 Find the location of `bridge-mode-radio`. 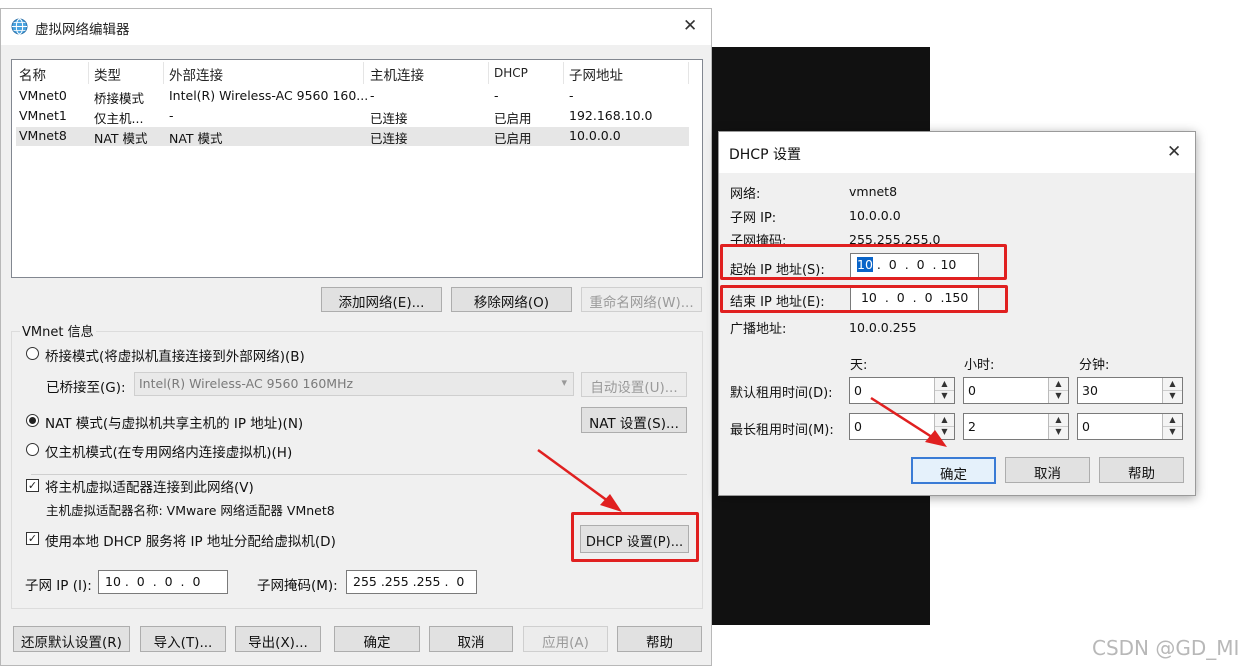

bridge-mode-radio is located at coordinates (32, 353).